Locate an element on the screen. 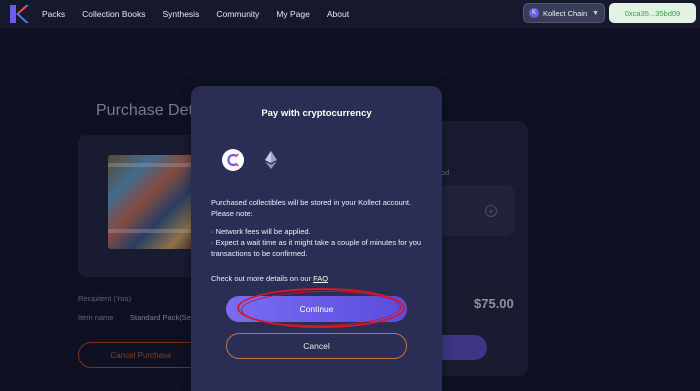 The image size is (700, 391). kollect-icon is located at coordinates (233, 160).